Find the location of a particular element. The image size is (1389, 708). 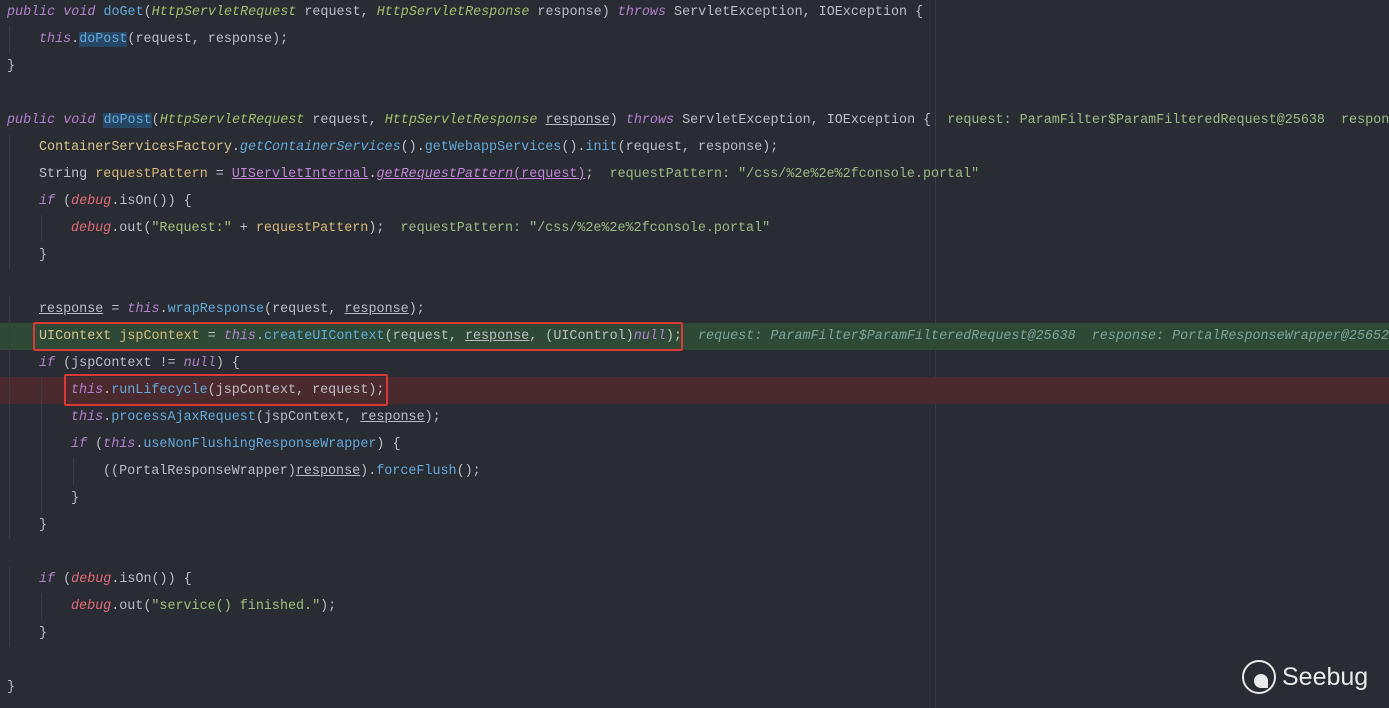

code-line: debug.out("service() finished."); is located at coordinates (694, 606).